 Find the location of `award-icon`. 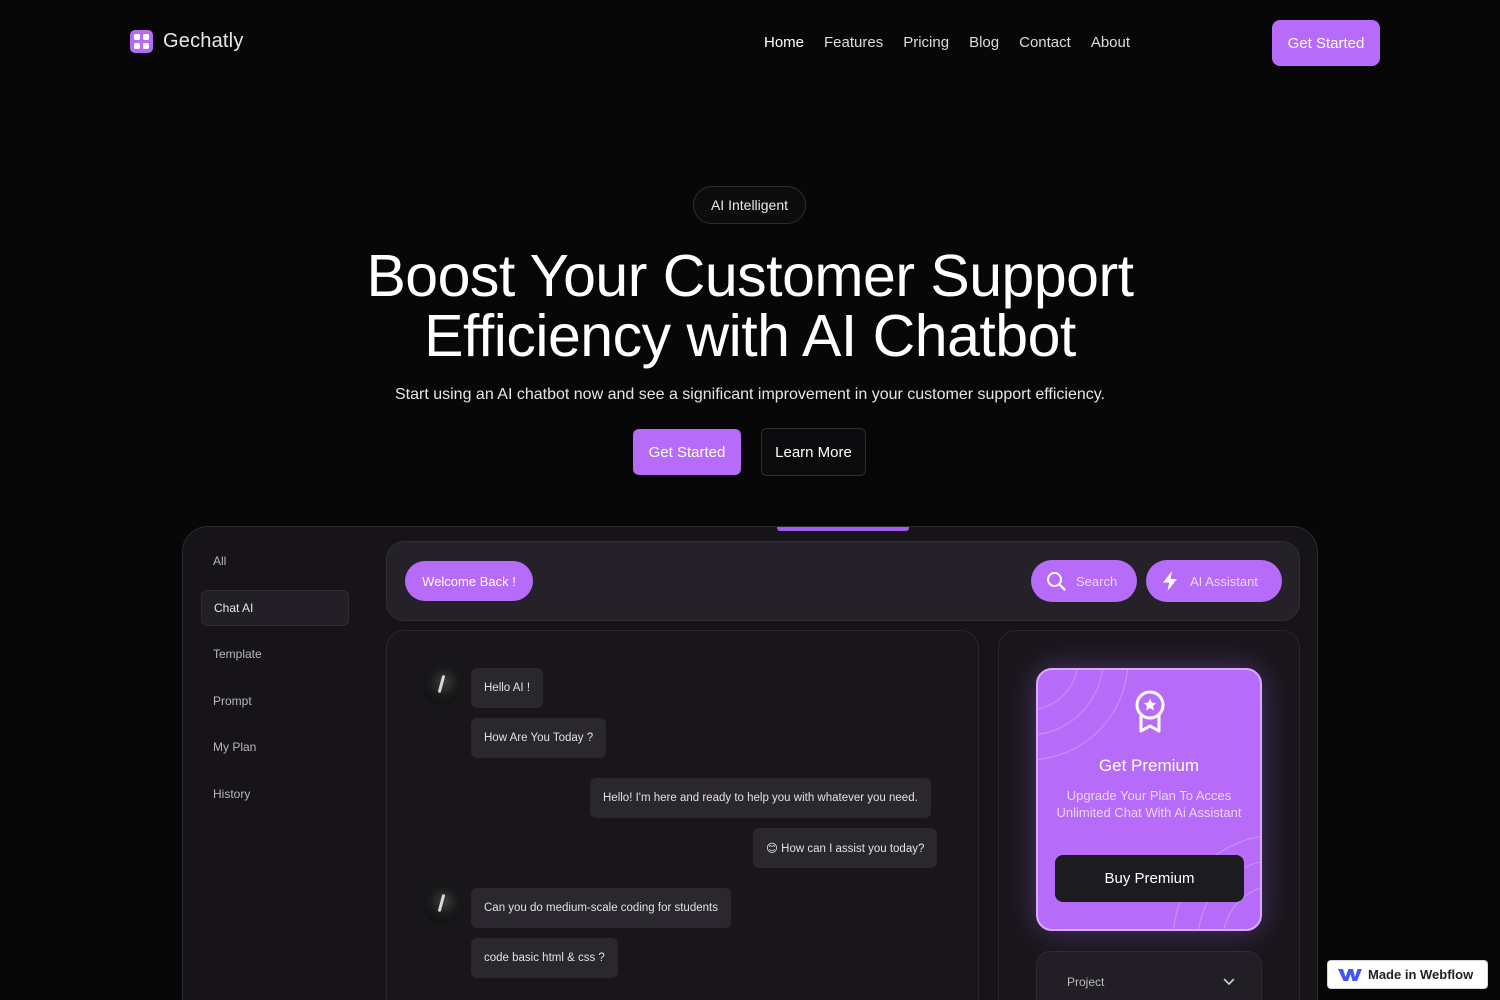

award-icon is located at coordinates (1150, 711).